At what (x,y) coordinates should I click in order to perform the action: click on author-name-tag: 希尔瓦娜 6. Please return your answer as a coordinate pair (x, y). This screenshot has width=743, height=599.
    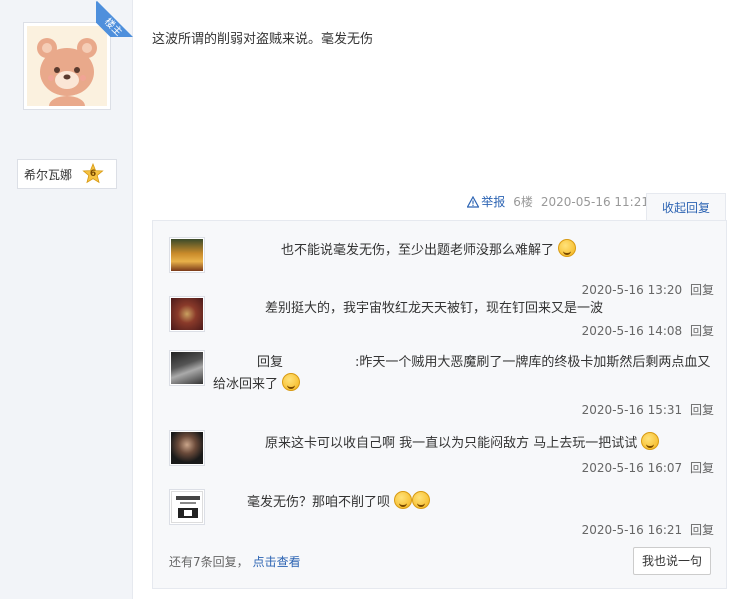
    Looking at the image, I should click on (67, 174).